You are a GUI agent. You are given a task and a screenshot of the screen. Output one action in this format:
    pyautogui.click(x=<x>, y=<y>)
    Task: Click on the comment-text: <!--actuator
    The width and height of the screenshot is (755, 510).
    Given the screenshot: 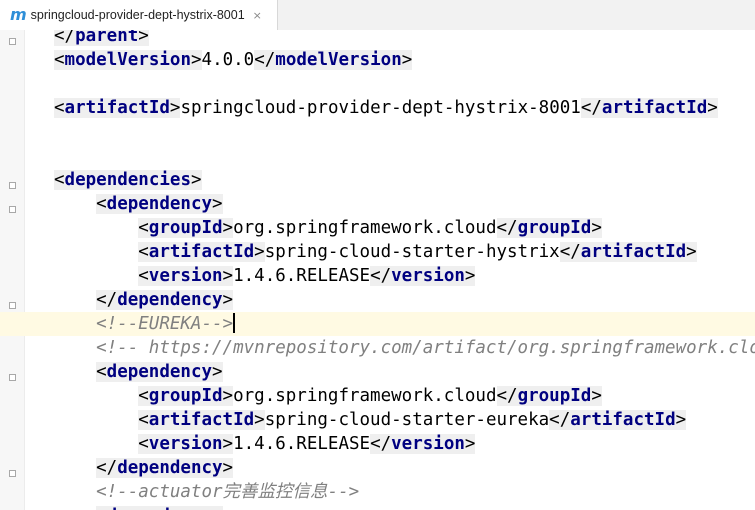 What is the action you would take?
    pyautogui.click(x=159, y=492)
    